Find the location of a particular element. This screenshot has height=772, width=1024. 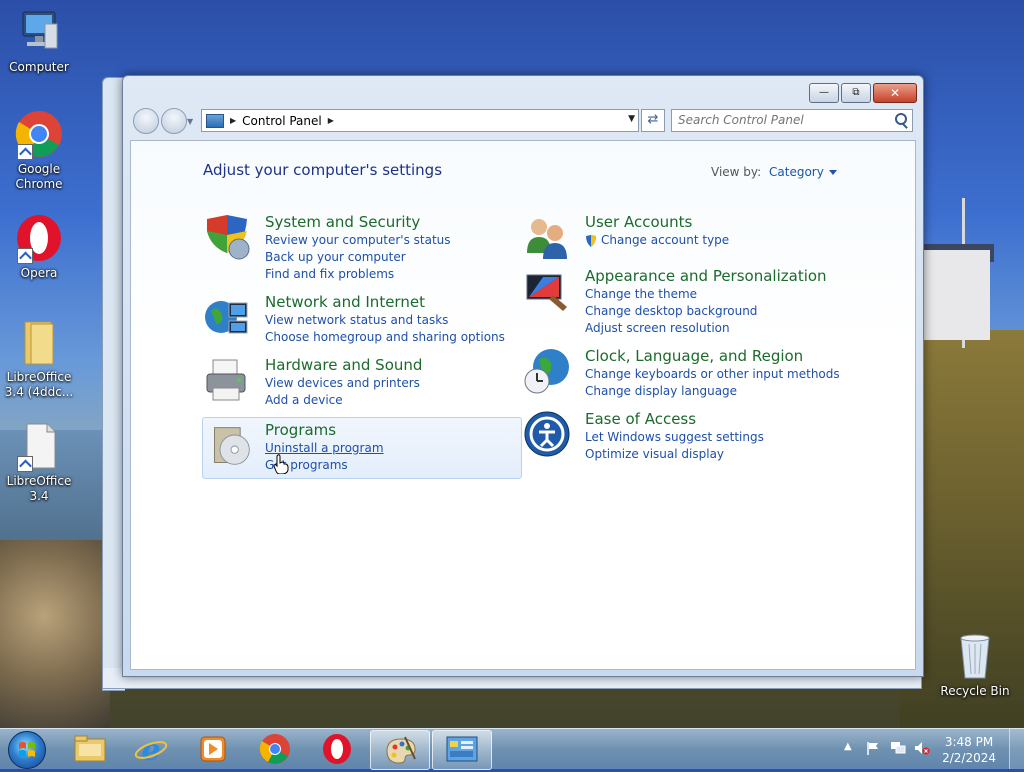

start-button is located at coordinates (27, 750).